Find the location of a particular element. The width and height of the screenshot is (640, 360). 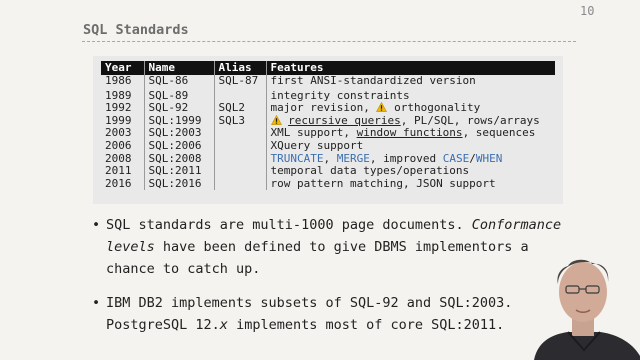

name-cell: SQL-89 is located at coordinates (178, 95).